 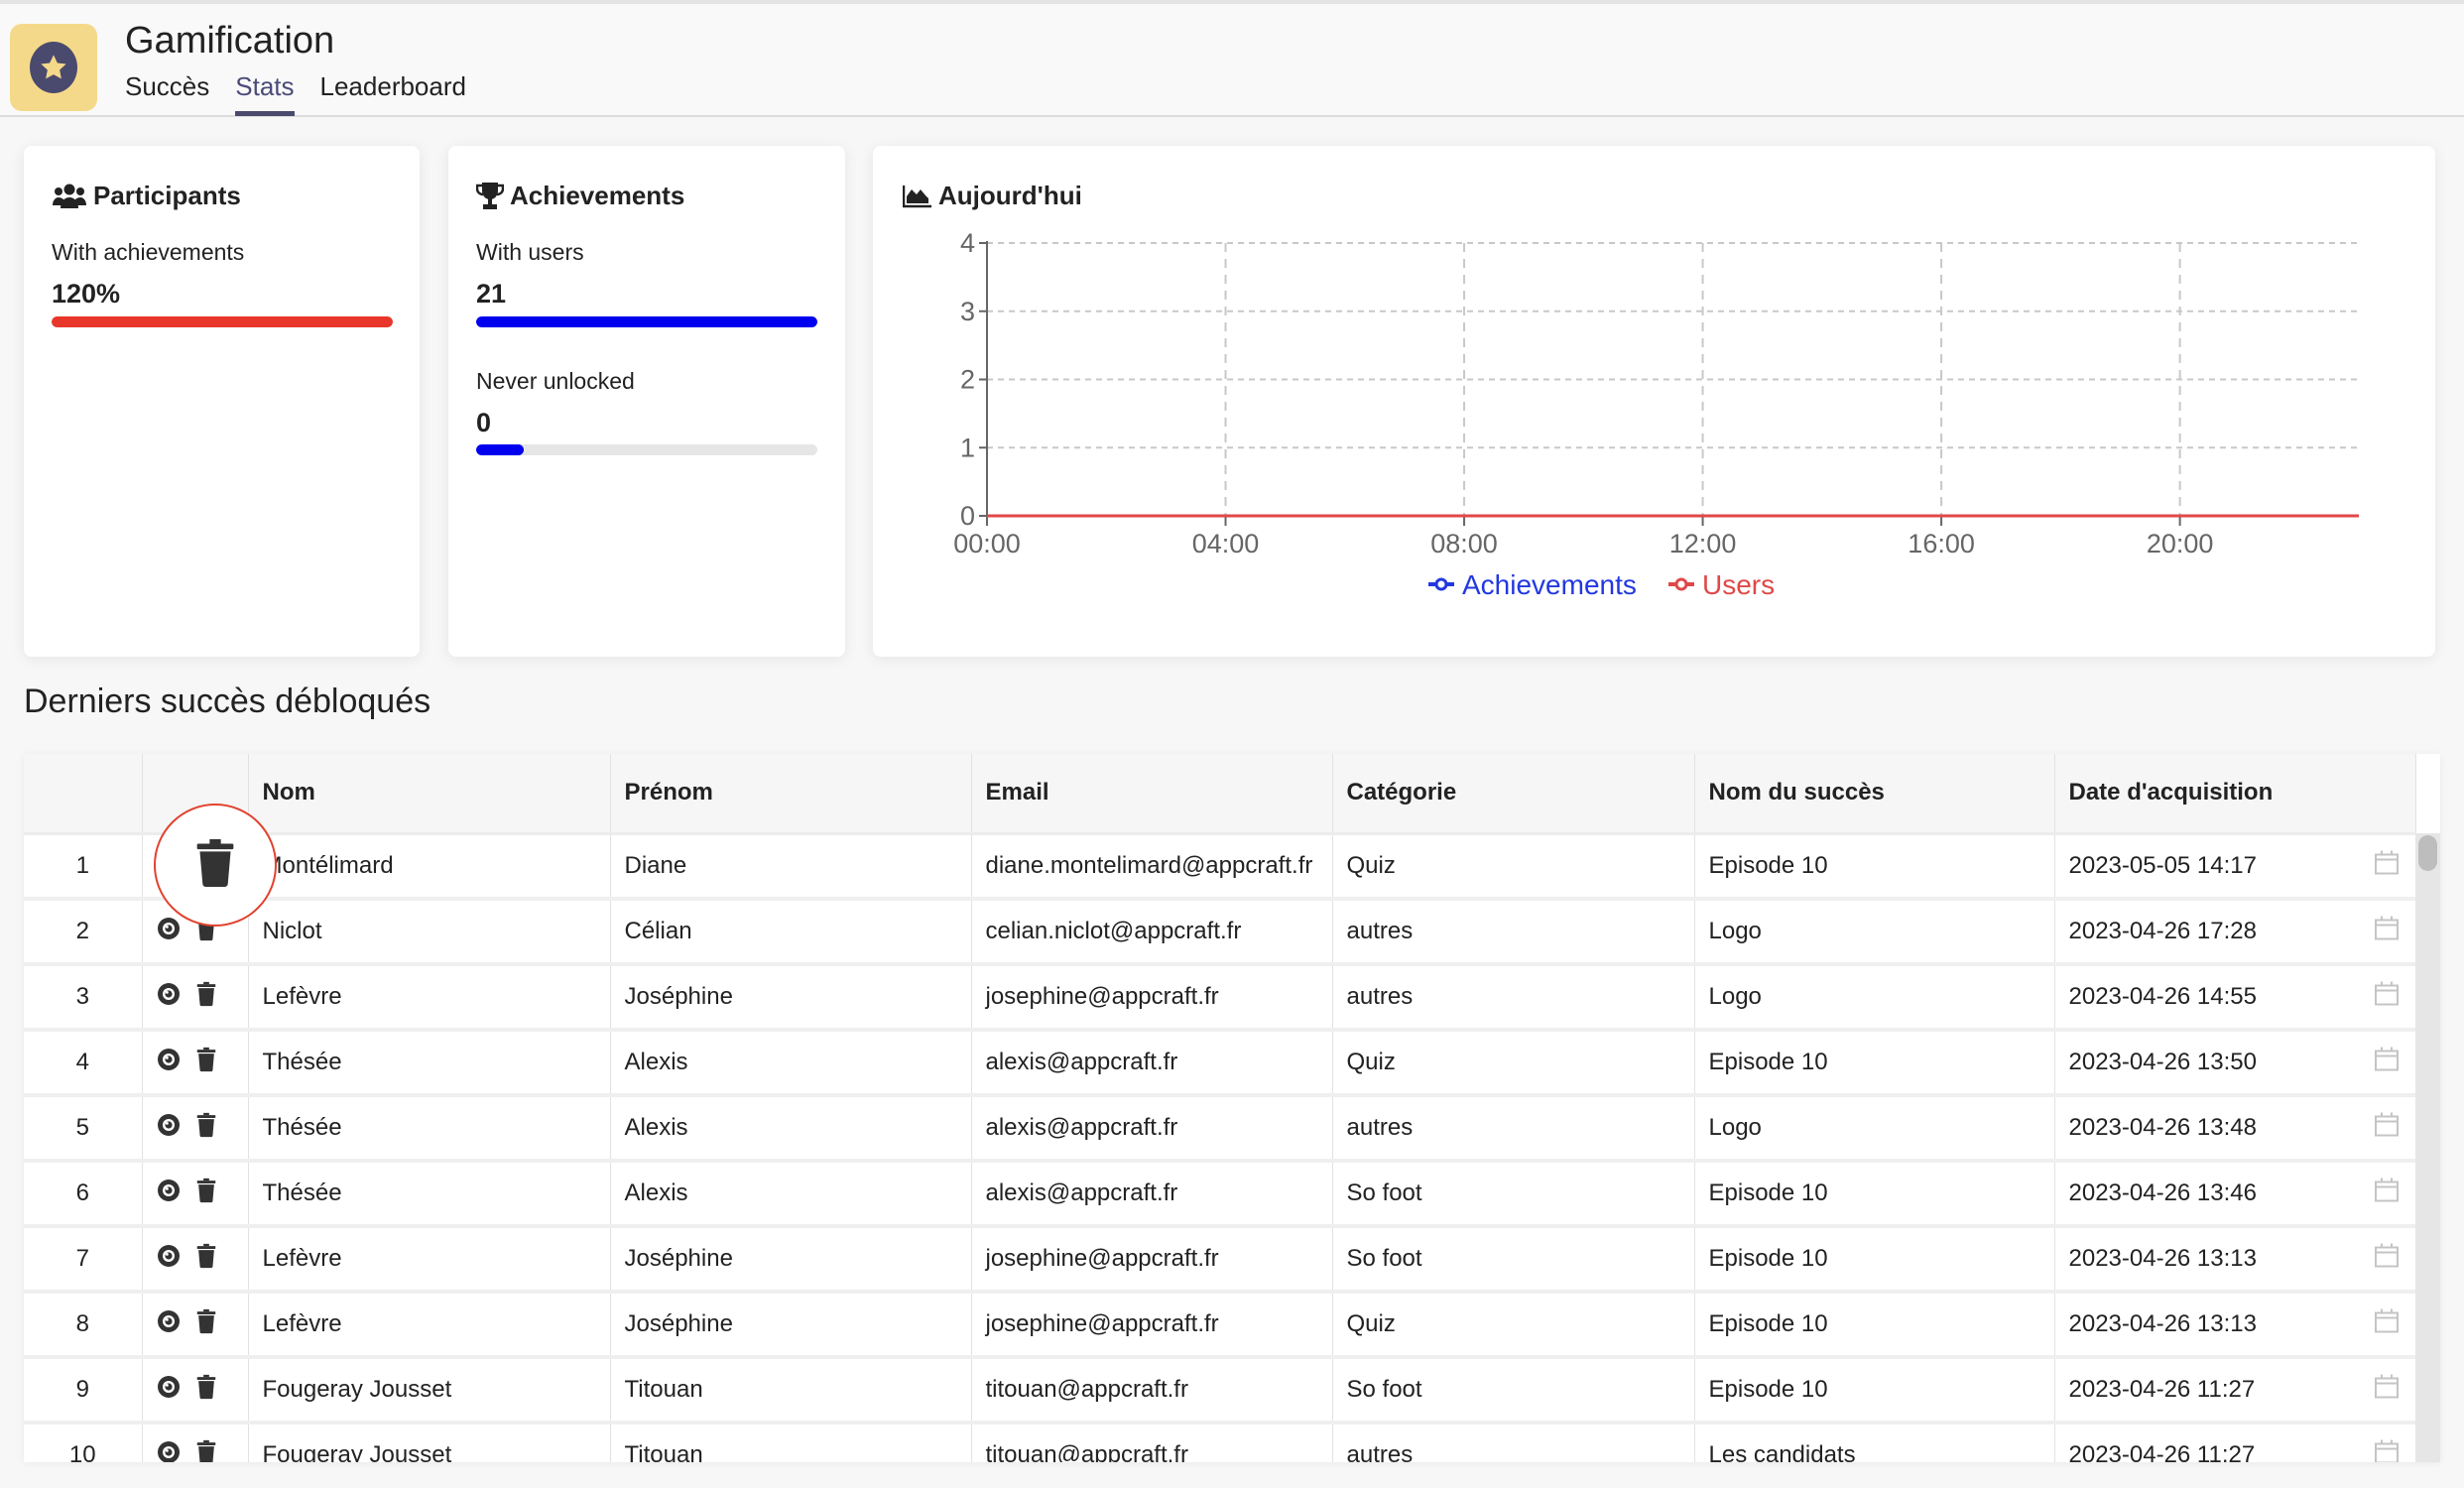 I want to click on cell-date: 2023-04-26 13:46, so click(x=2235, y=1194).